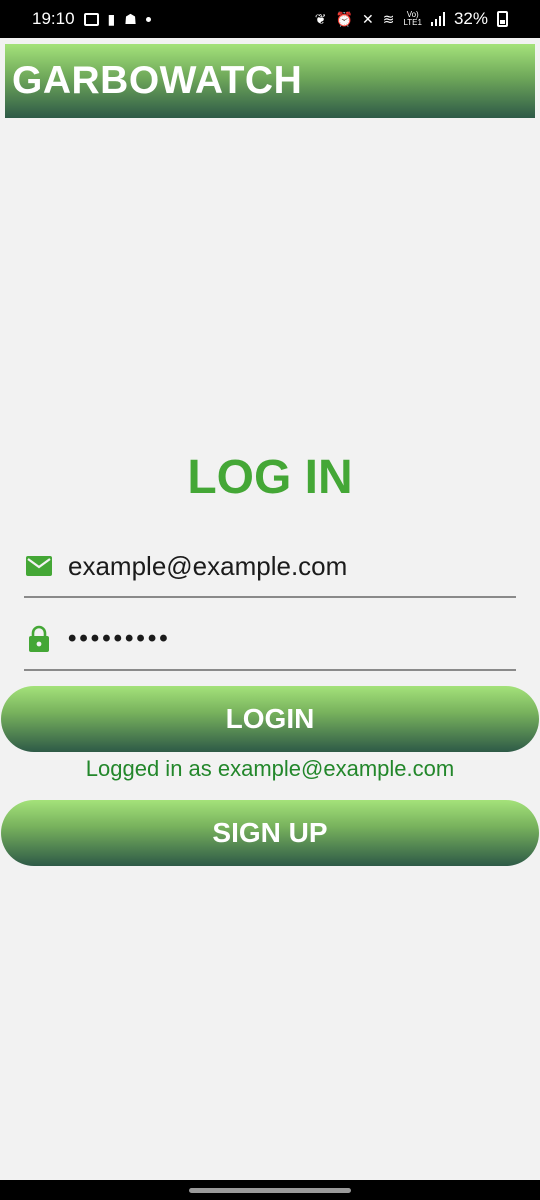  I want to click on login-button-label: LOGIN, so click(270, 718).